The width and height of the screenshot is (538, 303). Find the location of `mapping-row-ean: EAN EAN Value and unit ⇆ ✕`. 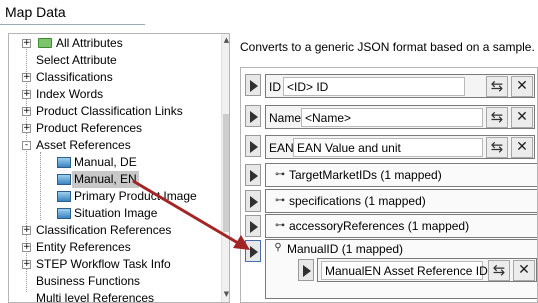

mapping-row-ean: EAN EAN Value and unit ⇆ ✕ is located at coordinates (390, 147).